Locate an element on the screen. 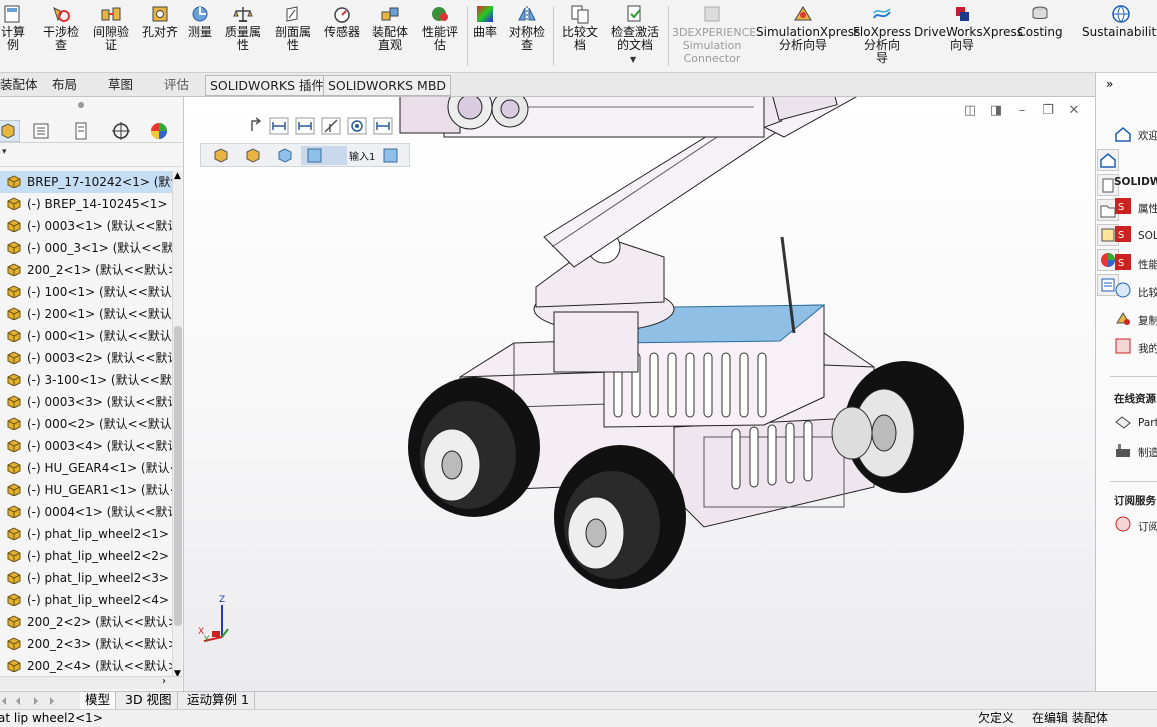  measure-button: 测量 is located at coordinates (200, 21).